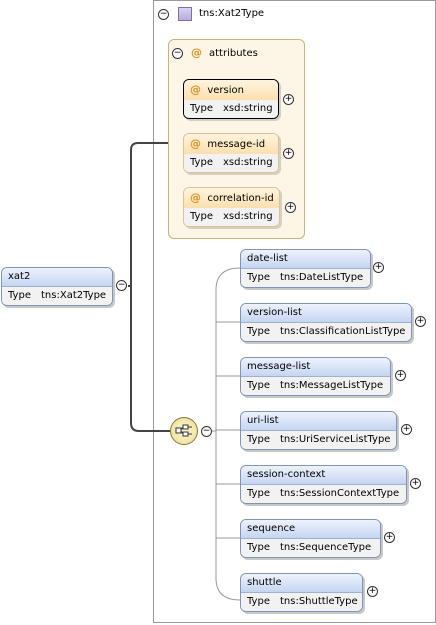 Image resolution: width=436 pixels, height=625 pixels. Describe the element at coordinates (310, 529) in the screenshot. I see `element-name: sequence` at that location.